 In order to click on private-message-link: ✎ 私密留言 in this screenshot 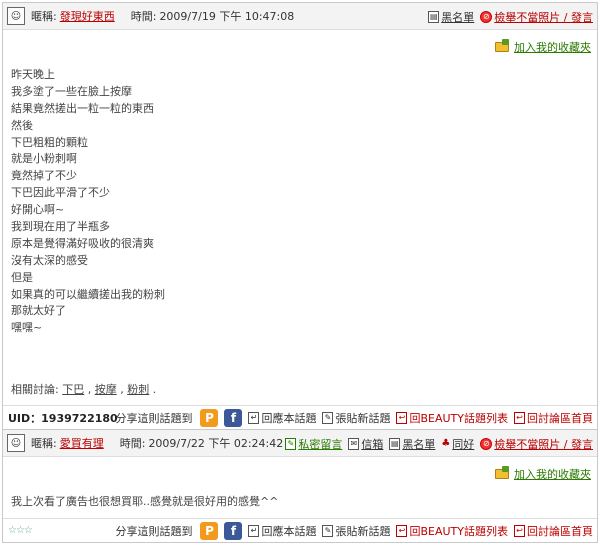, I will do `click(313, 444)`.